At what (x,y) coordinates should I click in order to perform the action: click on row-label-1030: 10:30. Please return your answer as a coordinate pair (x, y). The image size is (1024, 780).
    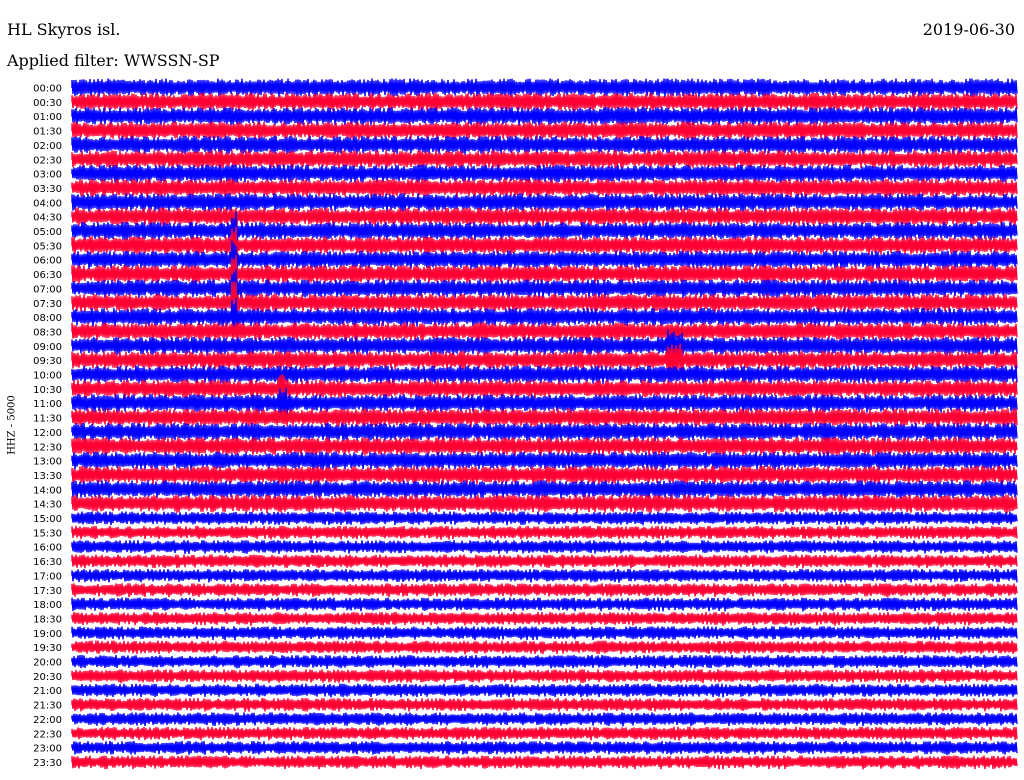
    Looking at the image, I should click on (47, 390).